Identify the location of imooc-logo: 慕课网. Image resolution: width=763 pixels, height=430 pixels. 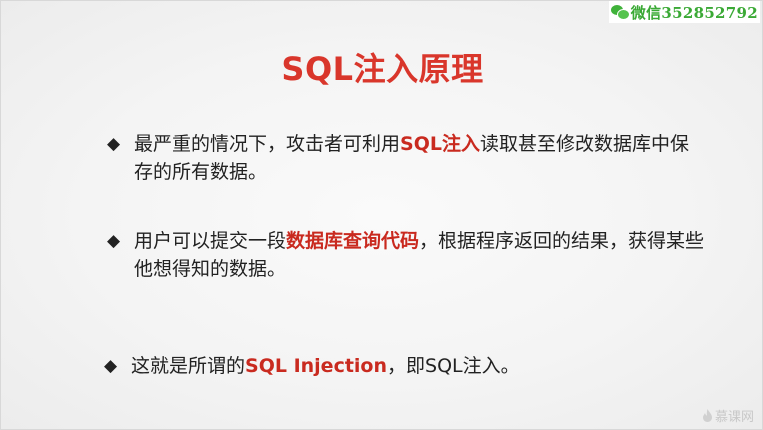
(728, 415).